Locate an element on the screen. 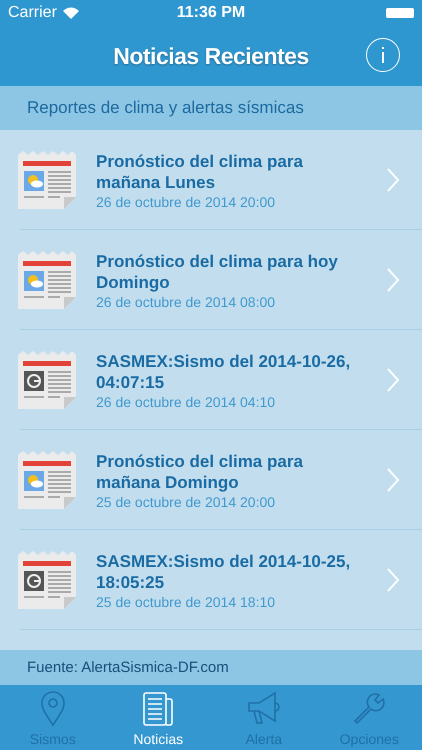 The height and width of the screenshot is (750, 422). info-icon is located at coordinates (383, 55).